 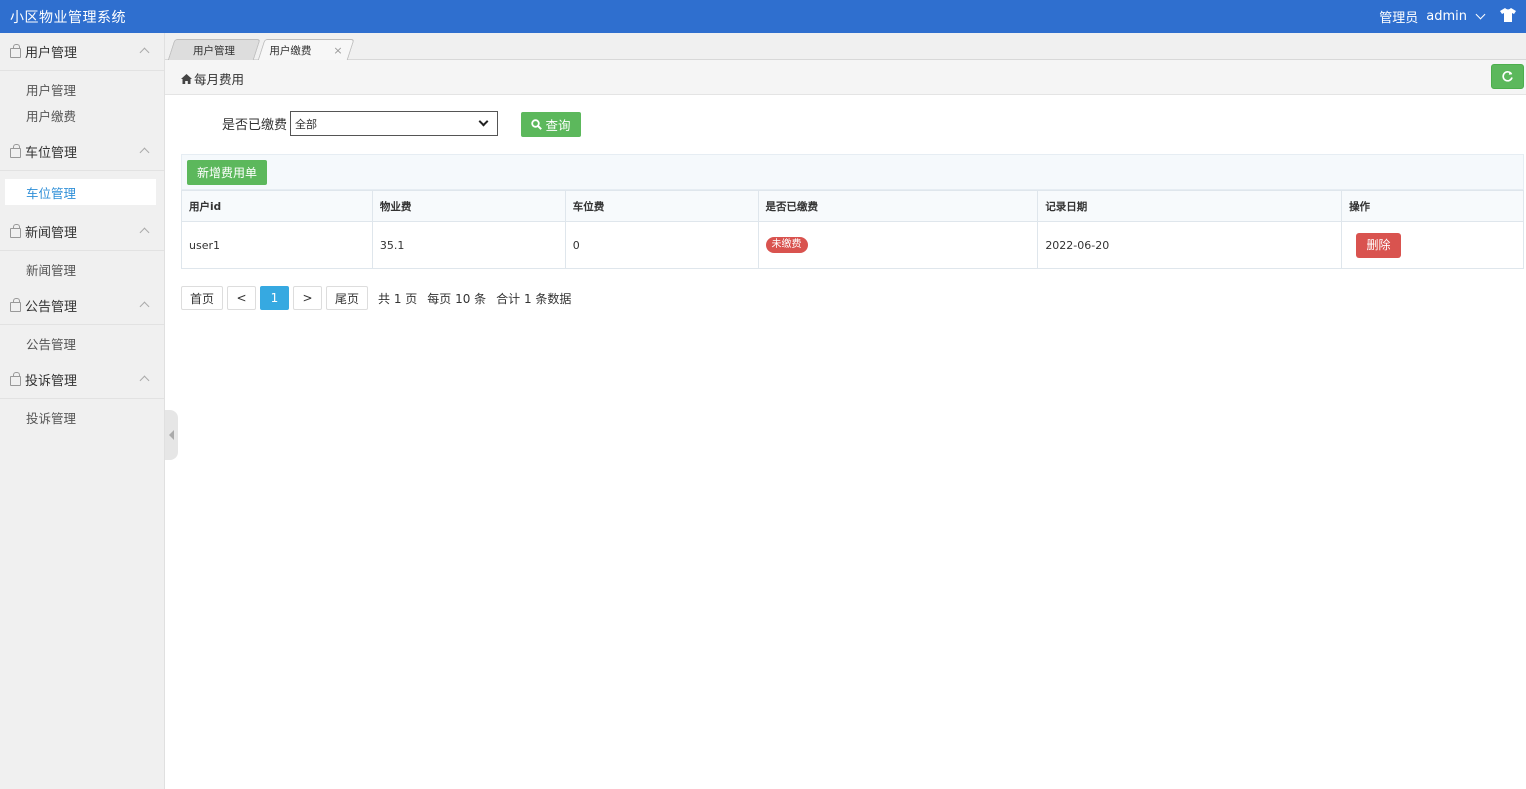 I want to click on total-pages: 共 1 页, so click(x=398, y=298).